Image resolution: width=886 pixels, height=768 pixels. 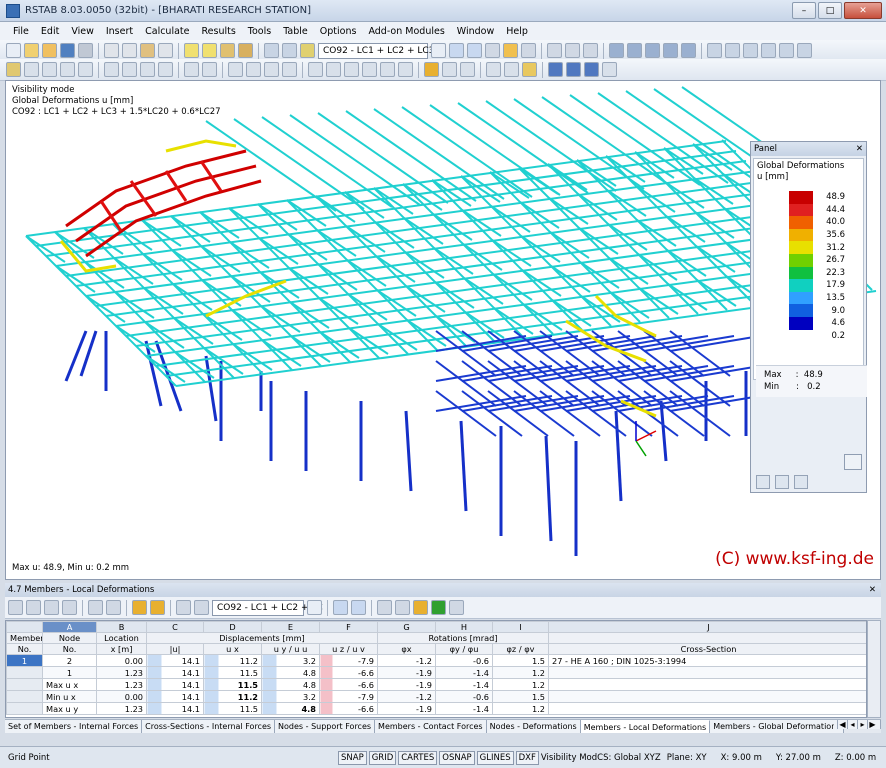 What do you see at coordinates (529, 69) in the screenshot?
I see `panel-toggle-icon` at bounding box center [529, 69].